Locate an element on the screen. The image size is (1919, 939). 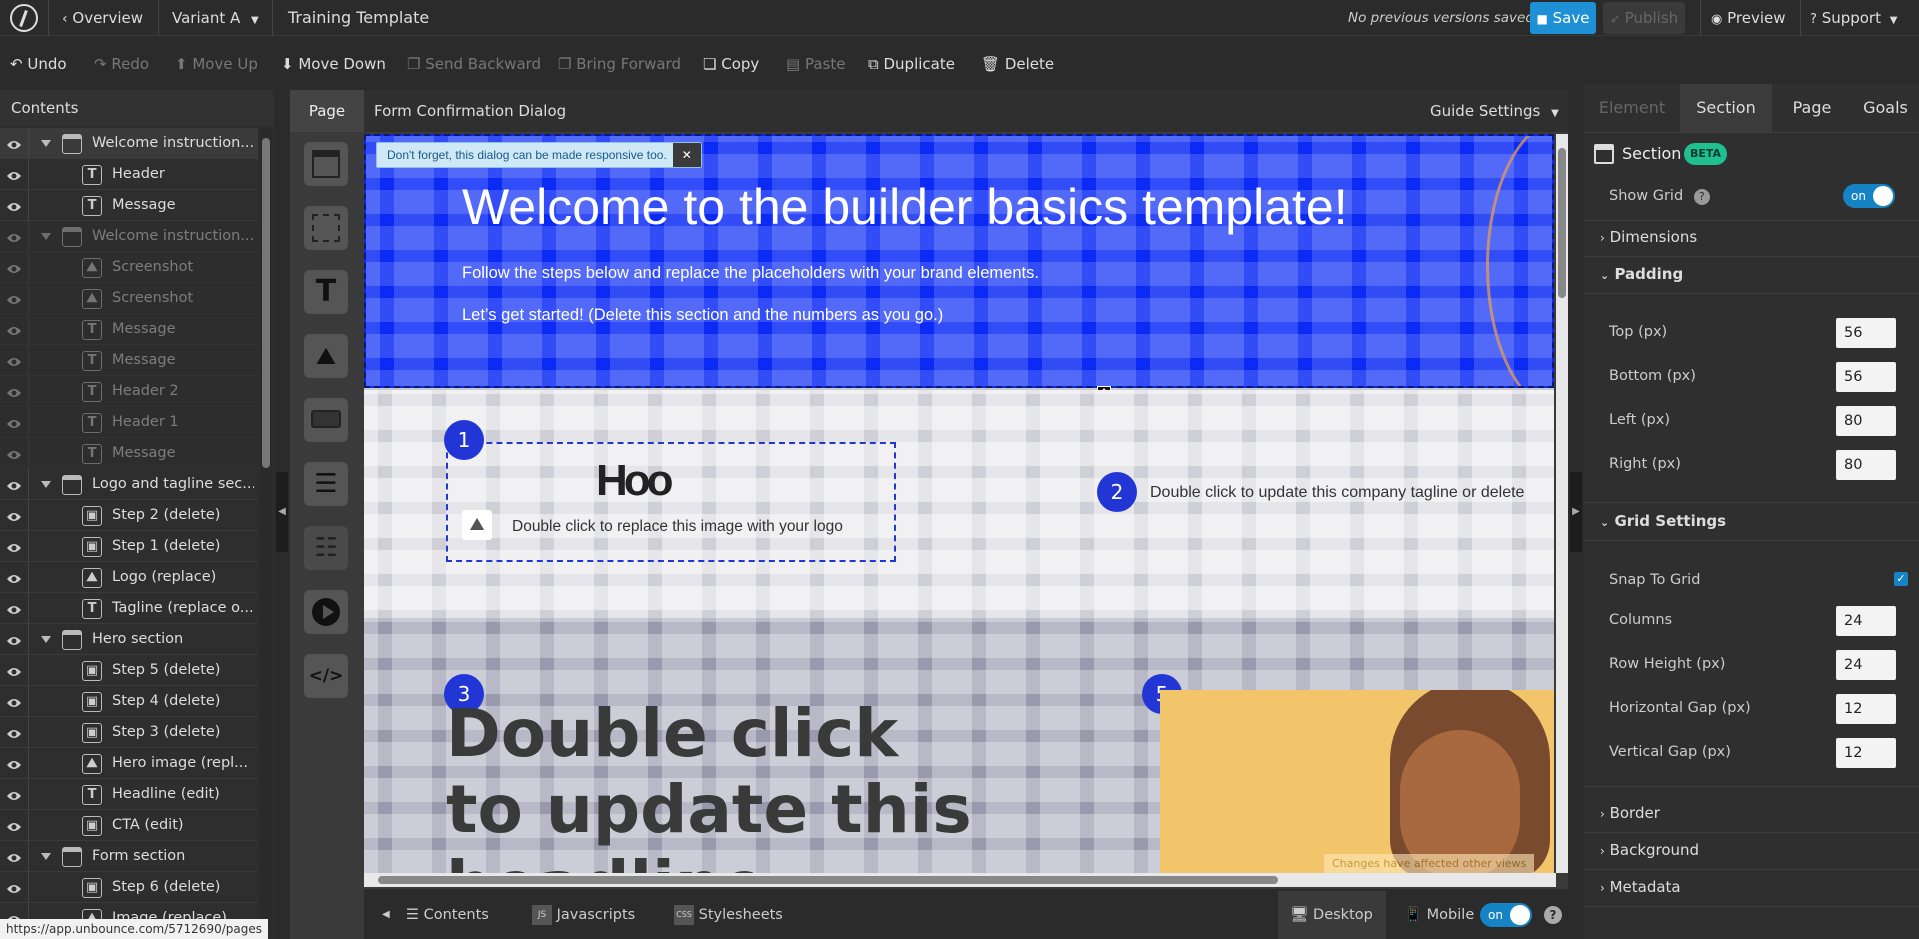
copy-button: ❏ Copy is located at coordinates (731, 64).